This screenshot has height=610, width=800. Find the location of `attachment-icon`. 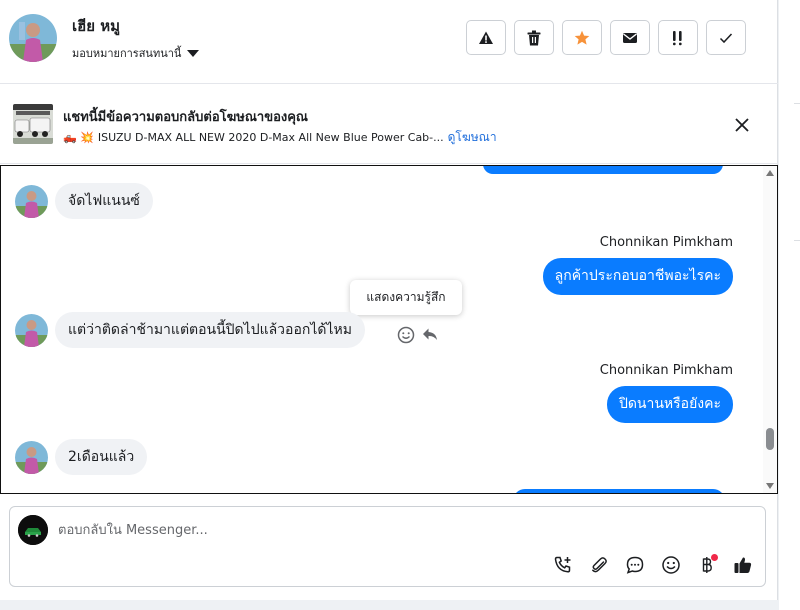

attachment-icon is located at coordinates (599, 565).